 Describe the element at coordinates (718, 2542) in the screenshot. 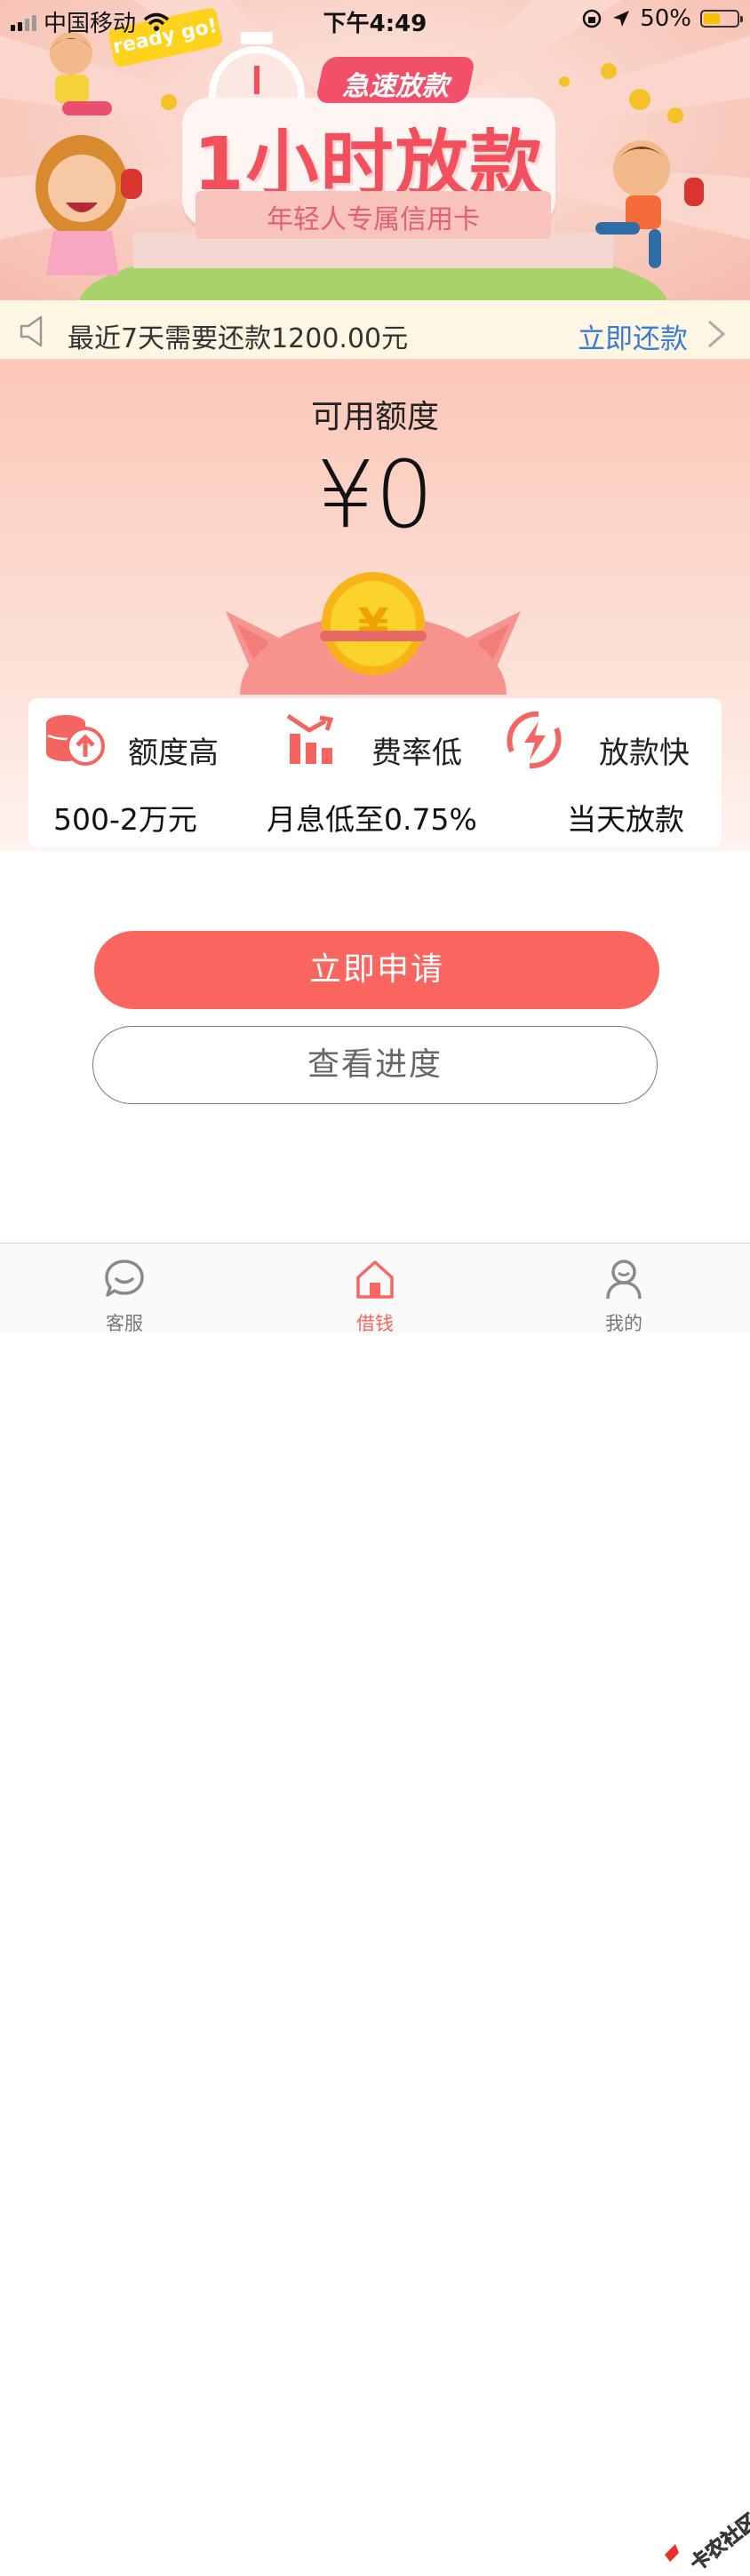

I see `svg-text: 卡农社区` at that location.